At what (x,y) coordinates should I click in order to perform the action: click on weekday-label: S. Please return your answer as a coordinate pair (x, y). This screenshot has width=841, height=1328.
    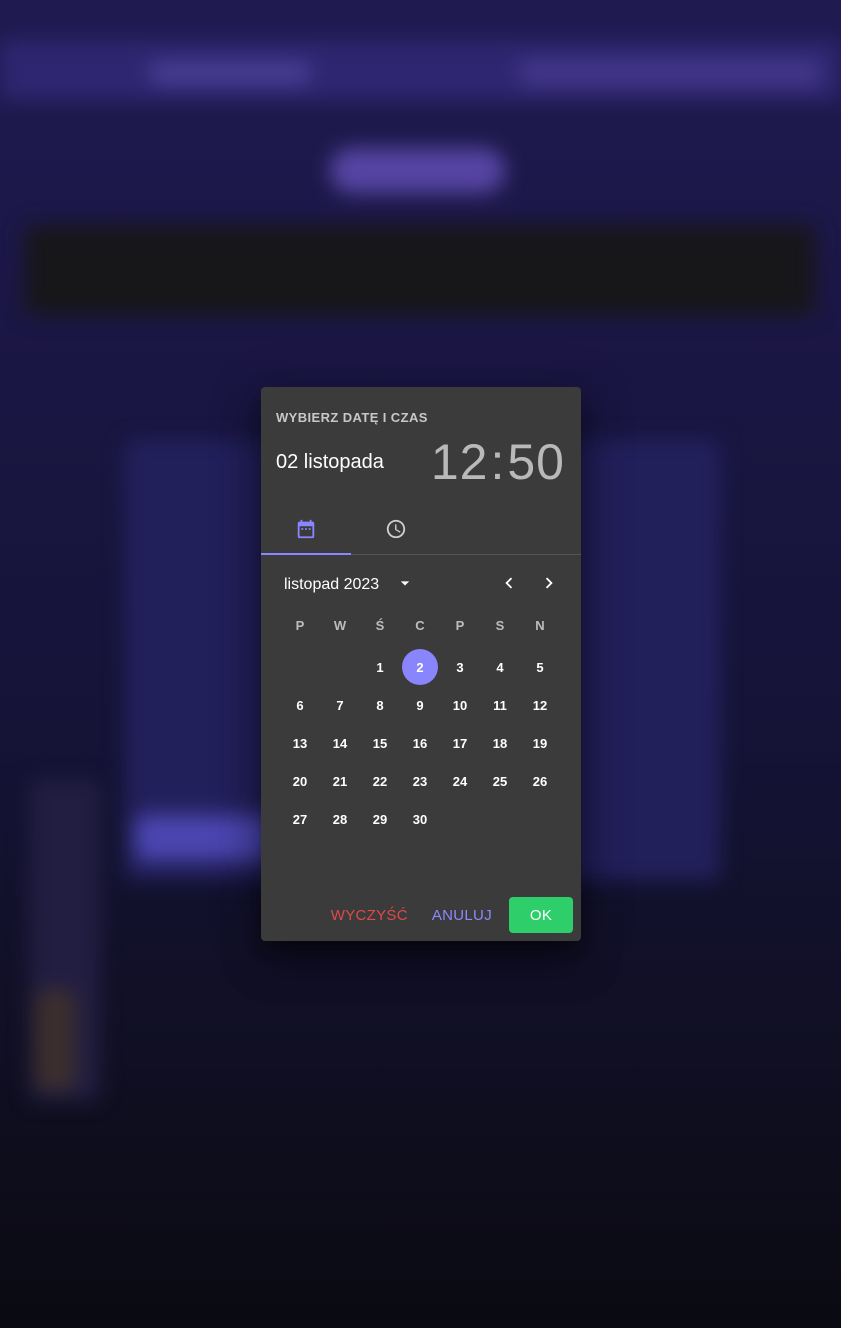
    Looking at the image, I should click on (500, 625).